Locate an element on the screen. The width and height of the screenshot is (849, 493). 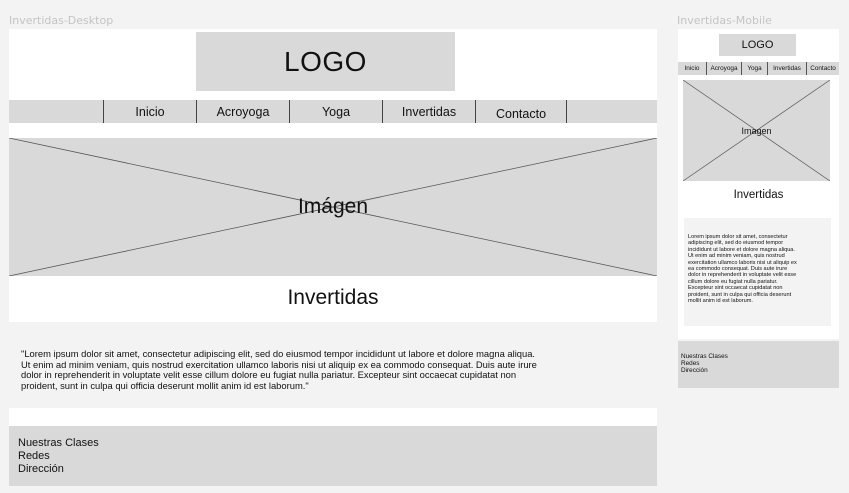
mobile-frame-label: Invertidas-Mobile is located at coordinates (724, 20).